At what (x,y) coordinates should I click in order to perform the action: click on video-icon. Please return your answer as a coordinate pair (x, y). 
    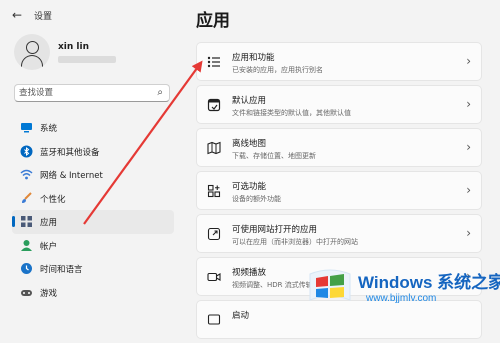
    Looking at the image, I should click on (214, 277).